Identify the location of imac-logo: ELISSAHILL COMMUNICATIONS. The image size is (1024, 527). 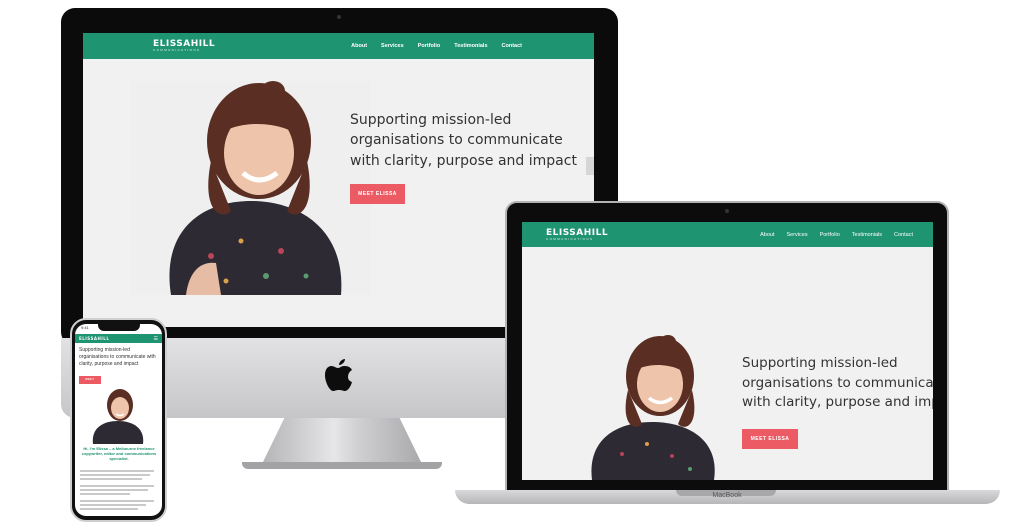
(184, 46).